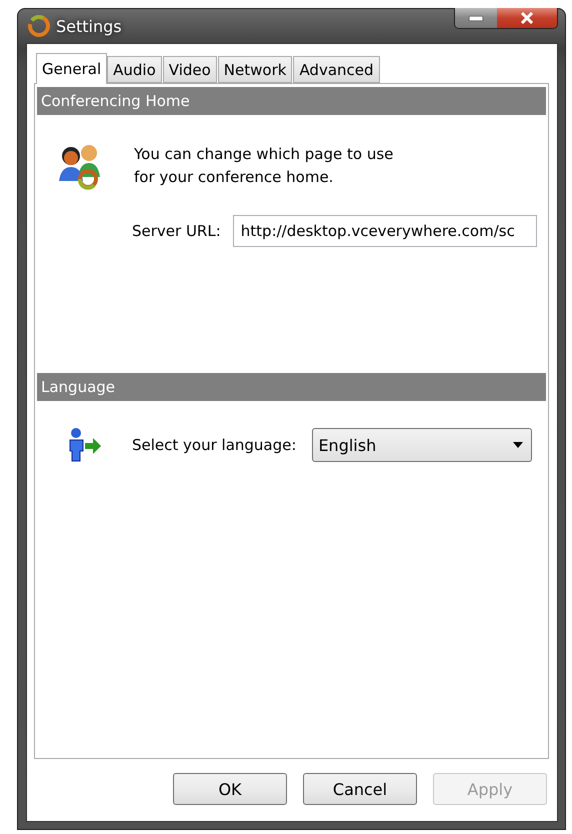 The width and height of the screenshot is (572, 834). I want to click on language-dropdown: English, so click(422, 445).